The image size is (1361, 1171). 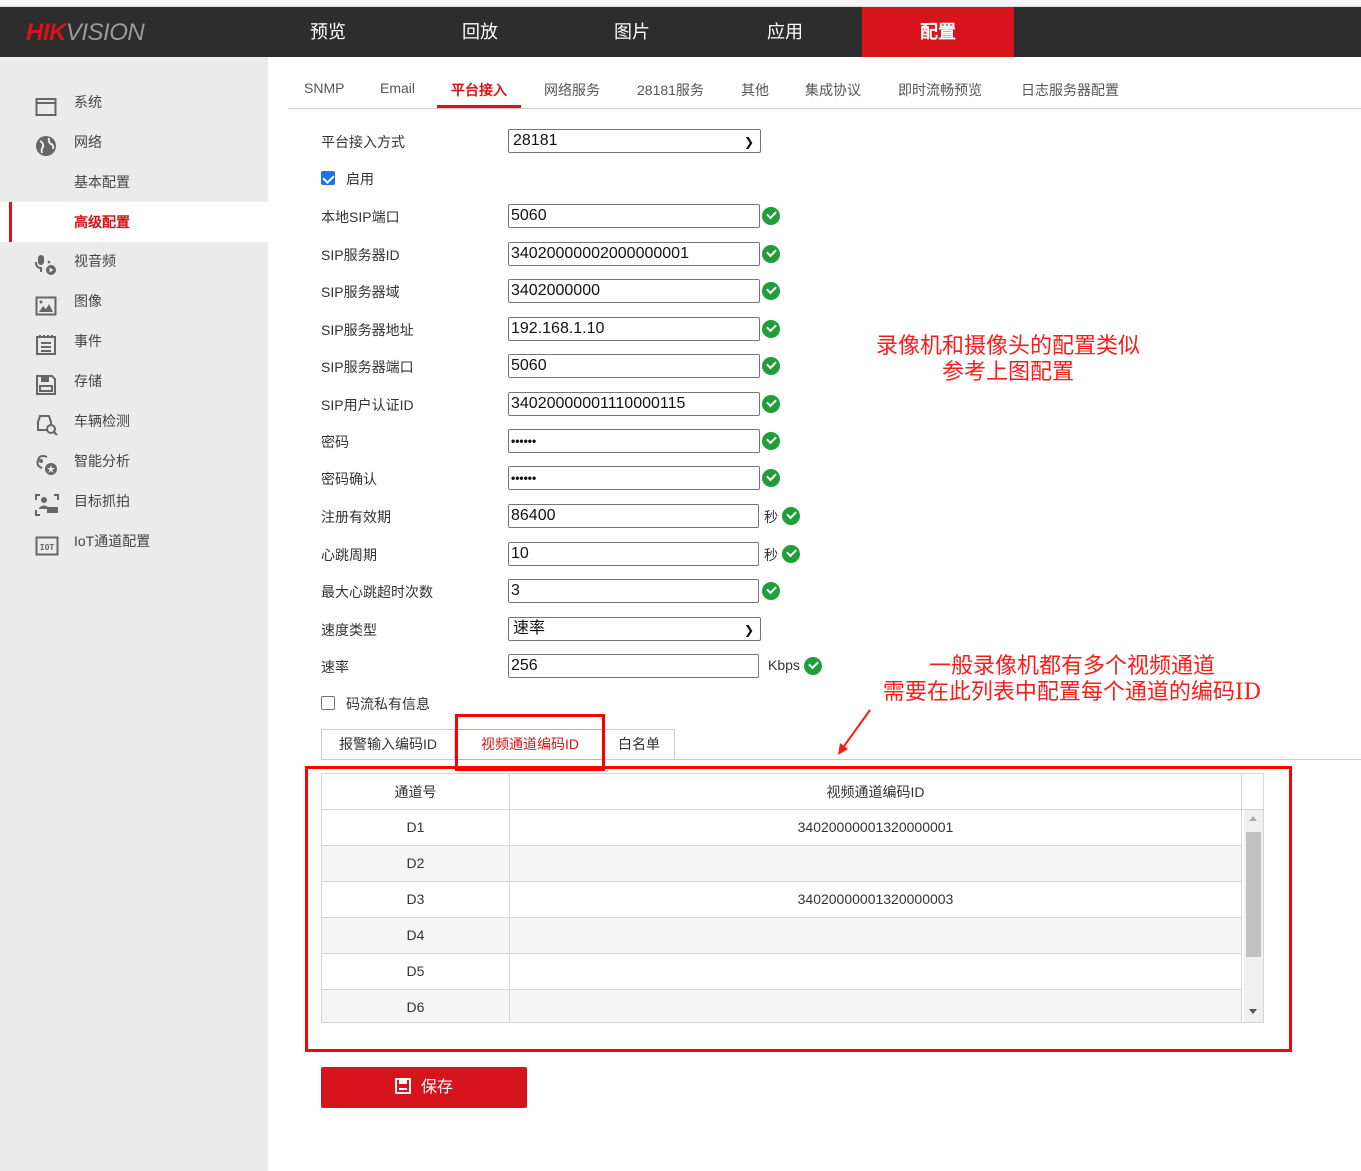 What do you see at coordinates (388, 744) in the screenshot?
I see `tab-alarm-input-code-id: 报警输入编码ID` at bounding box center [388, 744].